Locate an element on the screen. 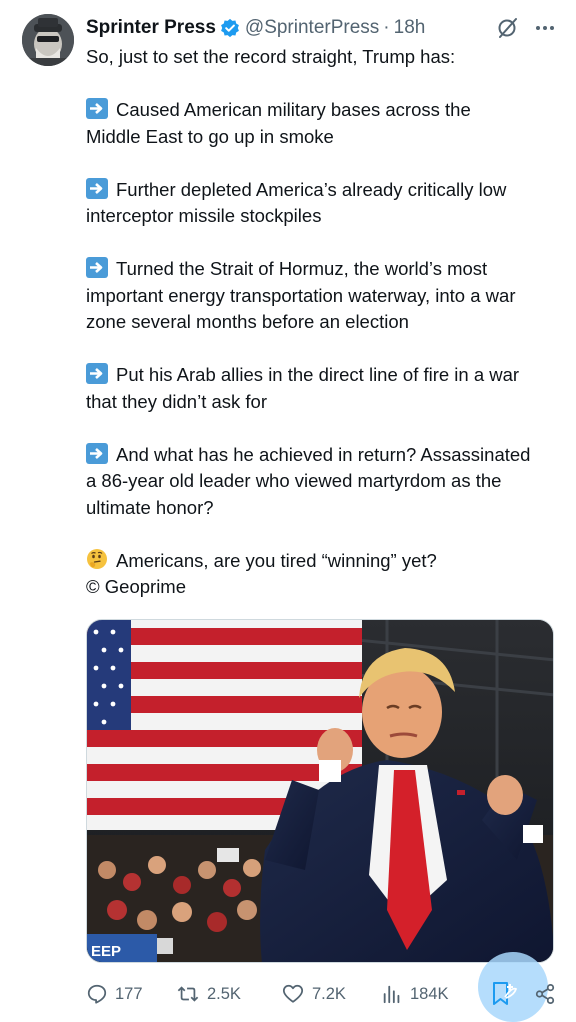 This screenshot has width=576, height=1022. views-count: 184K is located at coordinates (429, 993).